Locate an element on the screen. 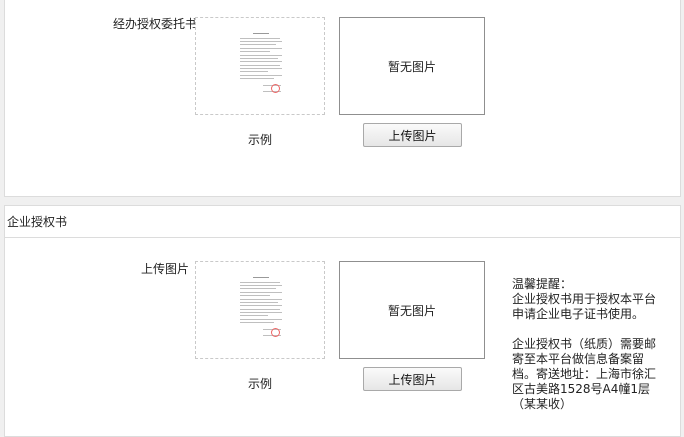 The width and height of the screenshot is (684, 437). upload-image-label: 上传图片 is located at coordinates (165, 269).